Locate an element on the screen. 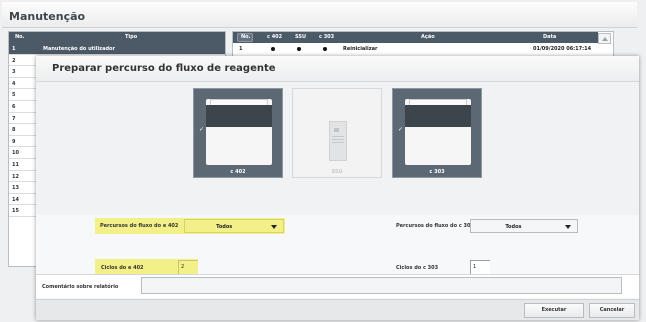 The width and height of the screenshot is (646, 322). dialog-title-bar: Preparar percurso do fluxo de reagente is located at coordinates (337, 69).